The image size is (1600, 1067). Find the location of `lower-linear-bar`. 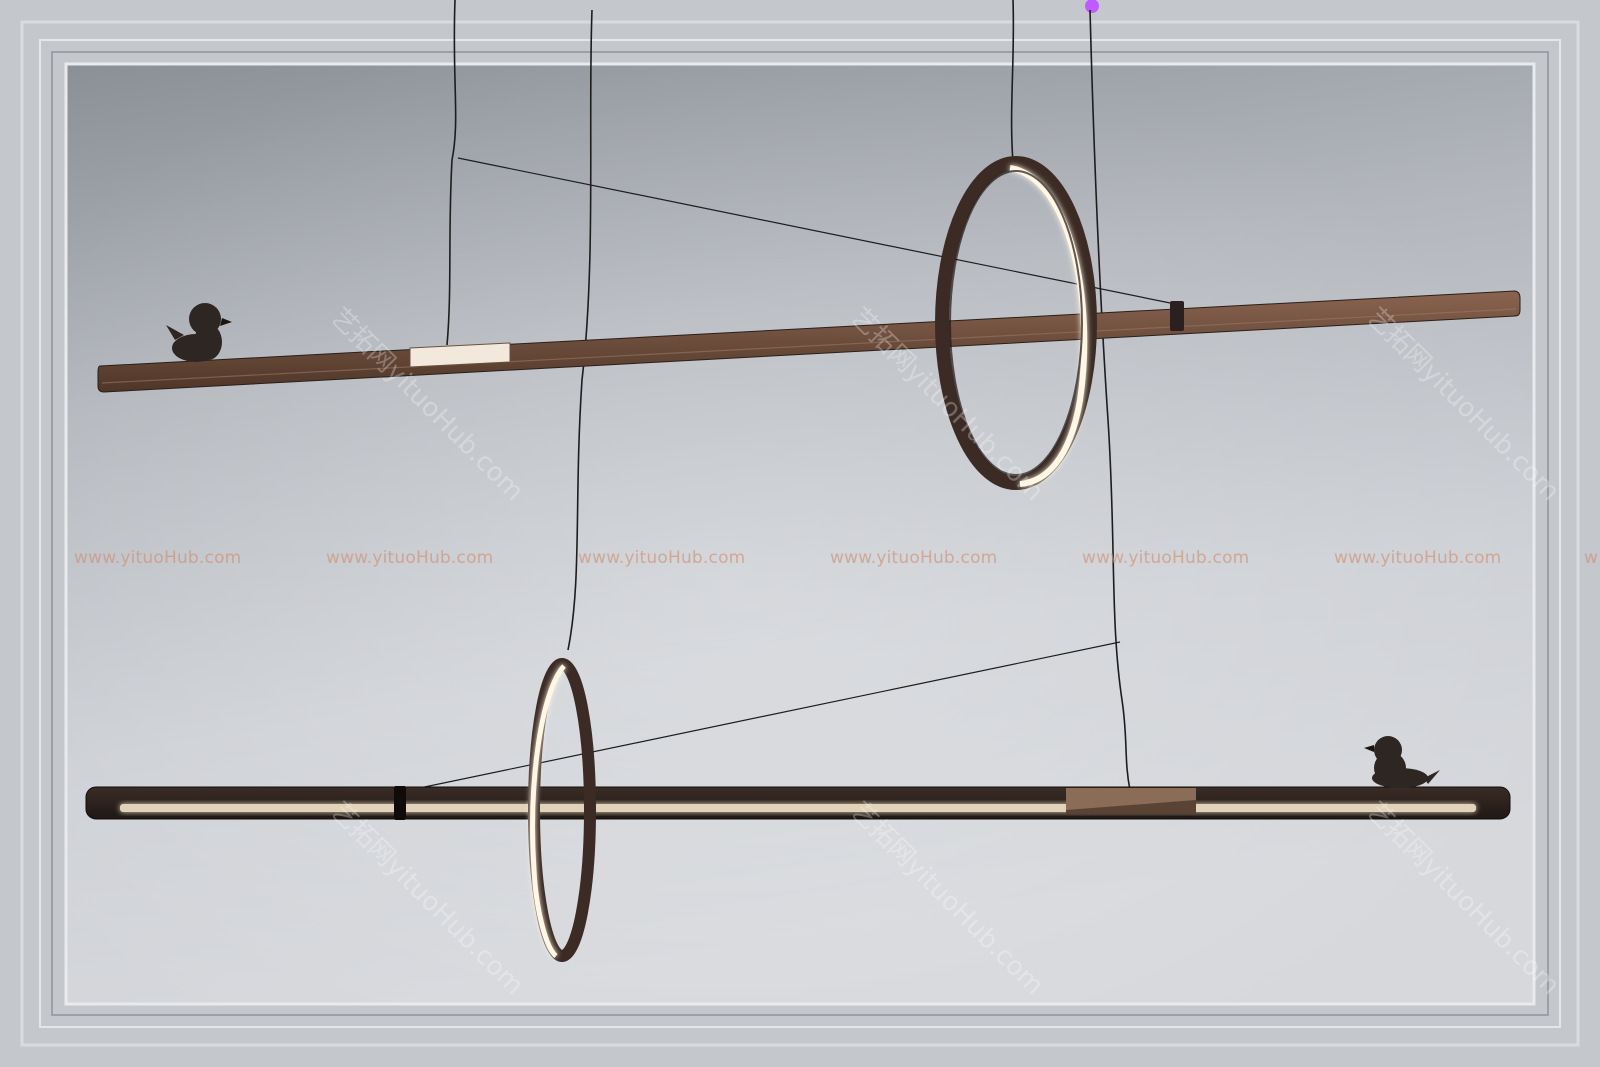

lower-linear-bar is located at coordinates (798, 803).